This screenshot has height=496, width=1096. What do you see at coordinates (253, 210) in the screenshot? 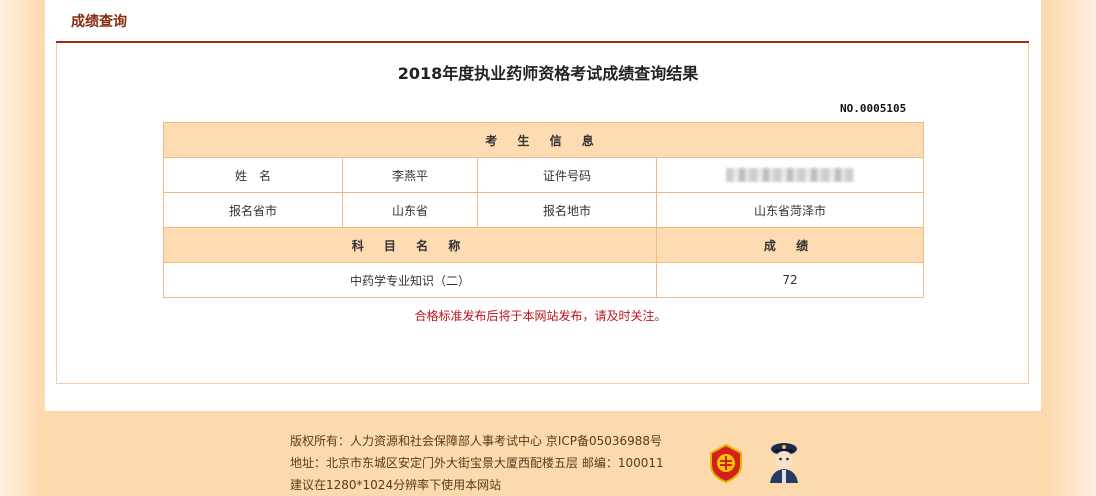
I see `province-label: 报名省市` at bounding box center [253, 210].